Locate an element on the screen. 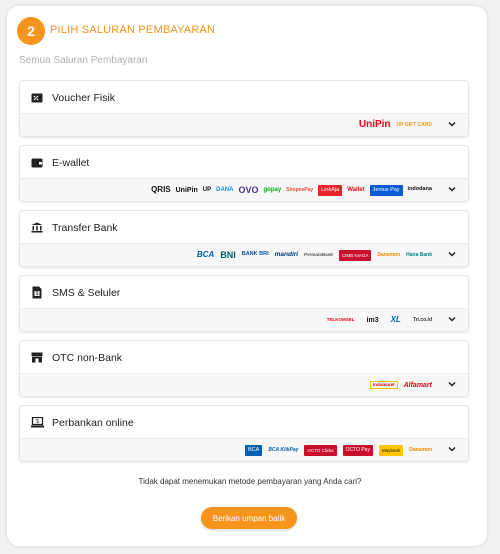  section-subtitle: Semua Saluran Pembayaran is located at coordinates (83, 60).